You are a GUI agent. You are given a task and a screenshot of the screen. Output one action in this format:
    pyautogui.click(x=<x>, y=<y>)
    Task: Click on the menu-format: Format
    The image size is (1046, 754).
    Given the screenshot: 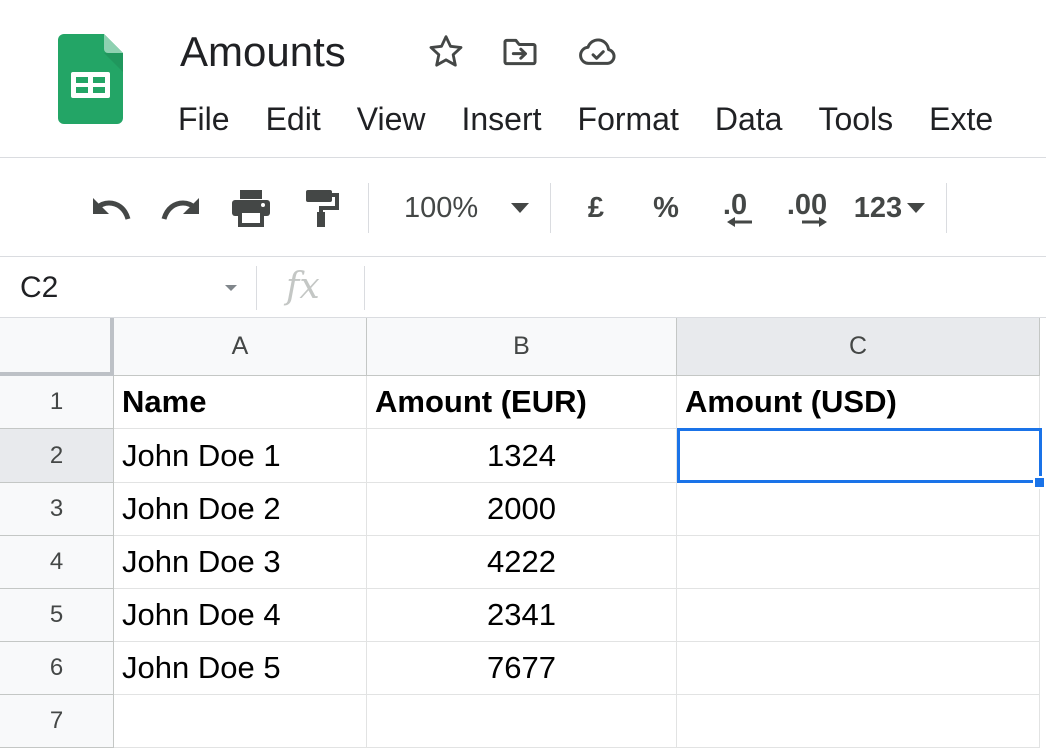 What is the action you would take?
    pyautogui.click(x=628, y=119)
    